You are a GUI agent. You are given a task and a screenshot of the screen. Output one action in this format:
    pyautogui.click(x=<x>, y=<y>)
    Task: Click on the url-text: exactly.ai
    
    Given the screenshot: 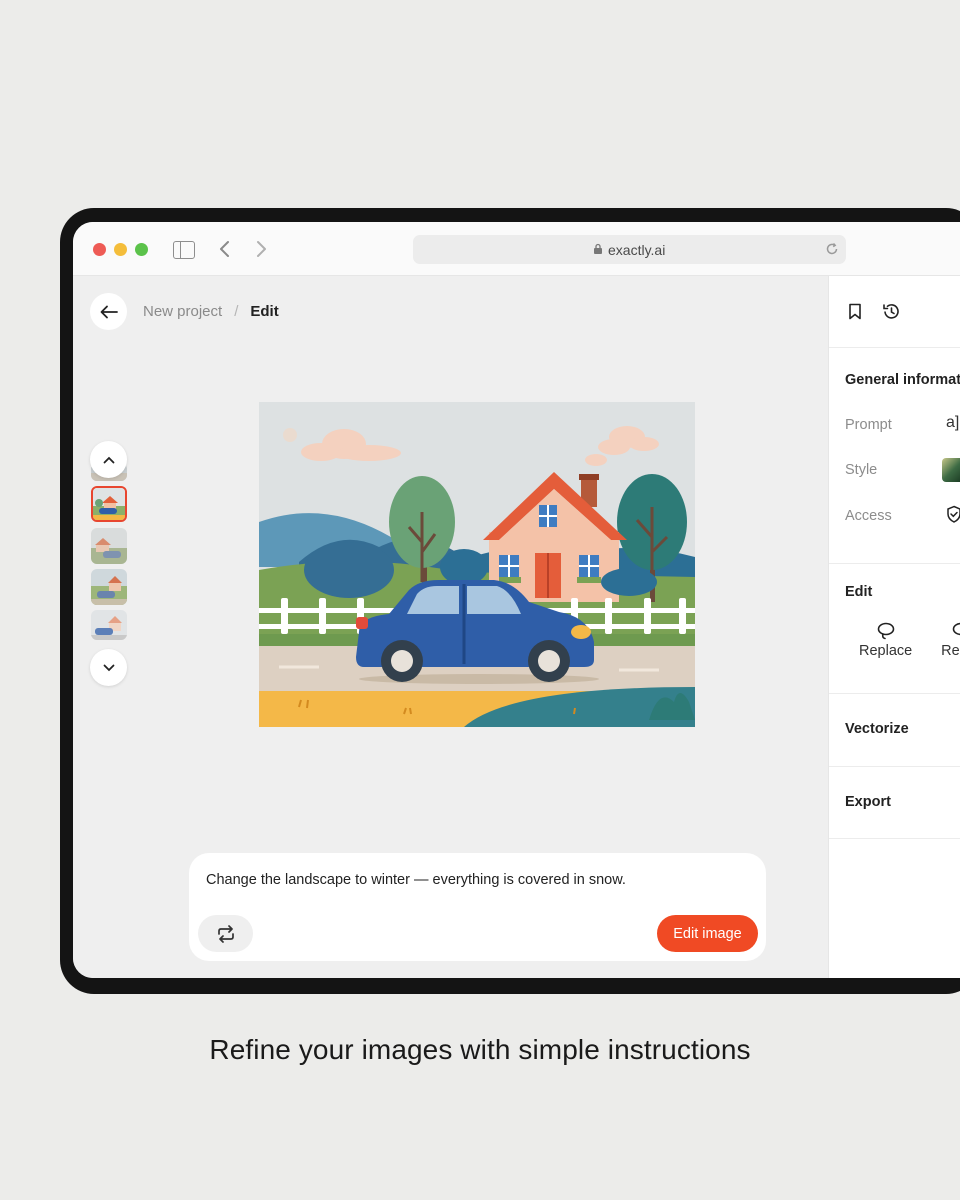 What is the action you would take?
    pyautogui.click(x=637, y=250)
    